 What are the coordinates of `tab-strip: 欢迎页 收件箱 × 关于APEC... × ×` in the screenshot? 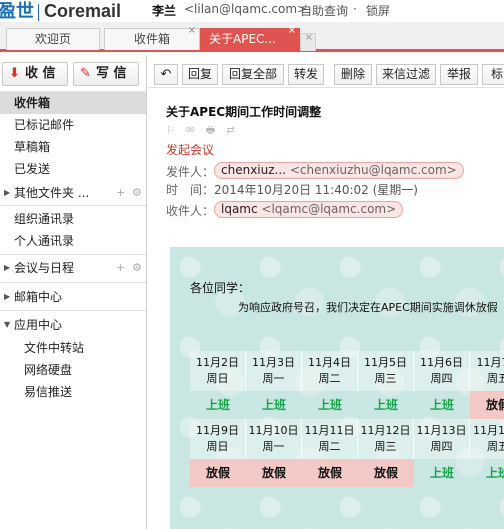 It's located at (252, 37).